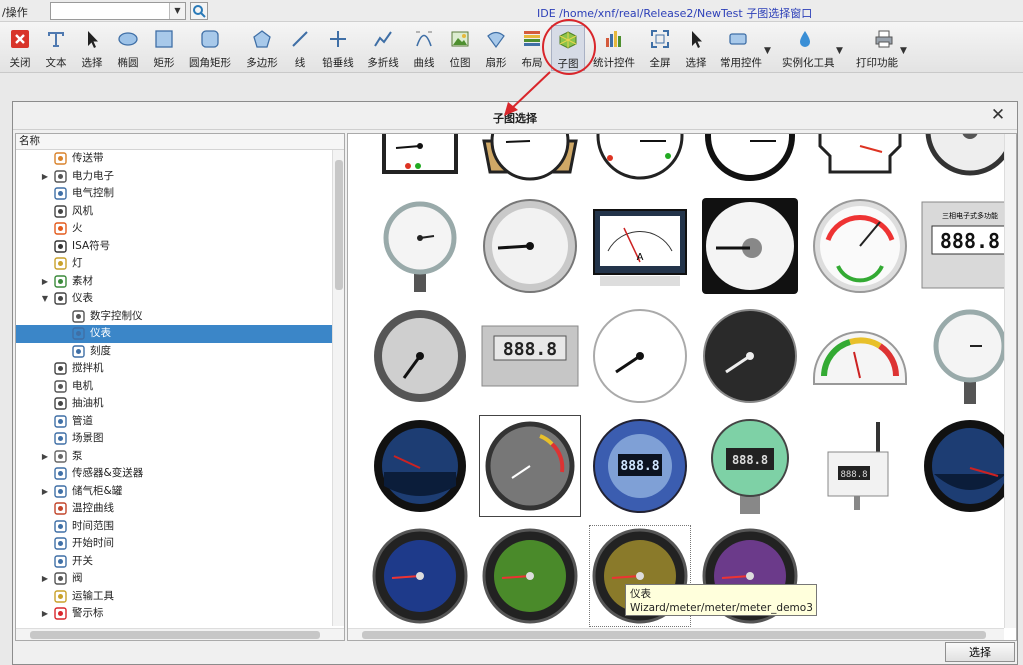  I want to click on tree-item: 传送带, so click(174, 159).